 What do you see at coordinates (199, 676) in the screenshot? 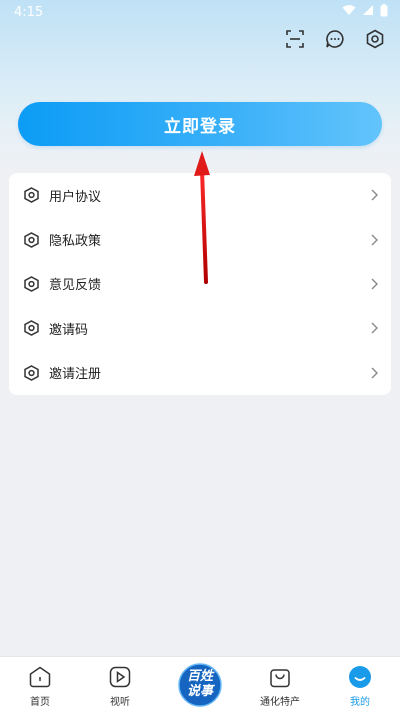
I see `center-logo-line-1: 百姓` at bounding box center [199, 676].